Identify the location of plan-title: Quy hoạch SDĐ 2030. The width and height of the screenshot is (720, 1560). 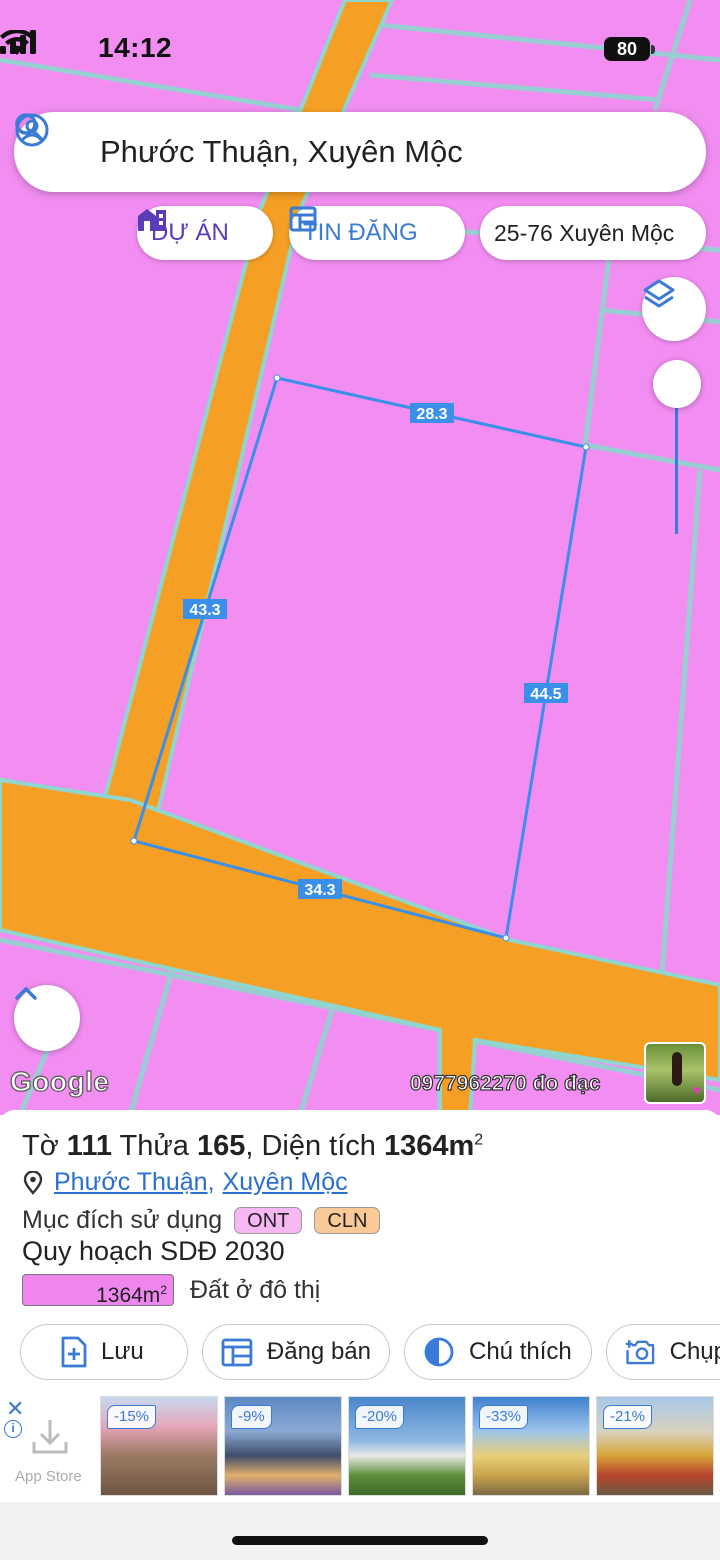
(153, 1251).